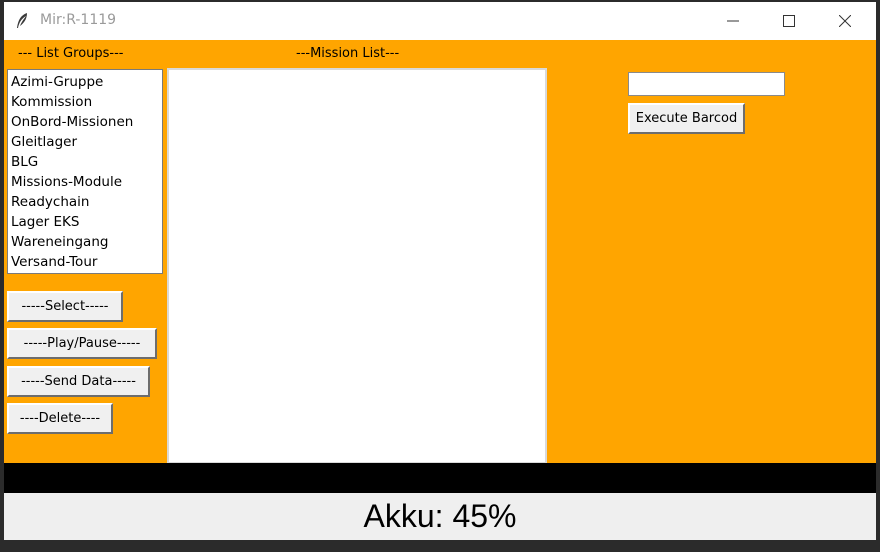 The height and width of the screenshot is (552, 880). I want to click on list-item: Versand-Tour, so click(86, 262).